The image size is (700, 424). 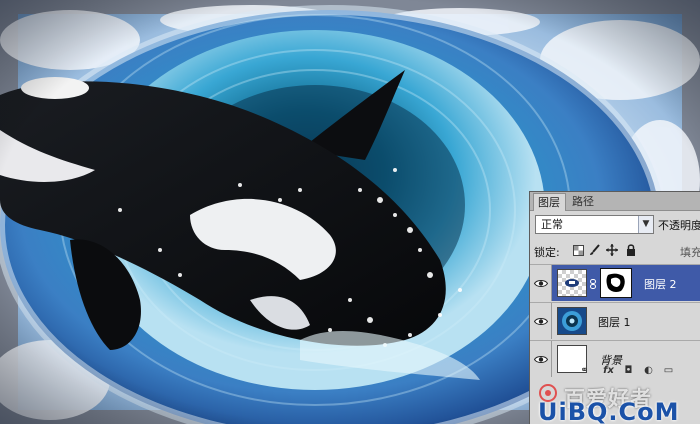 I want to click on link-icon: ⚭, so click(x=584, y=371).